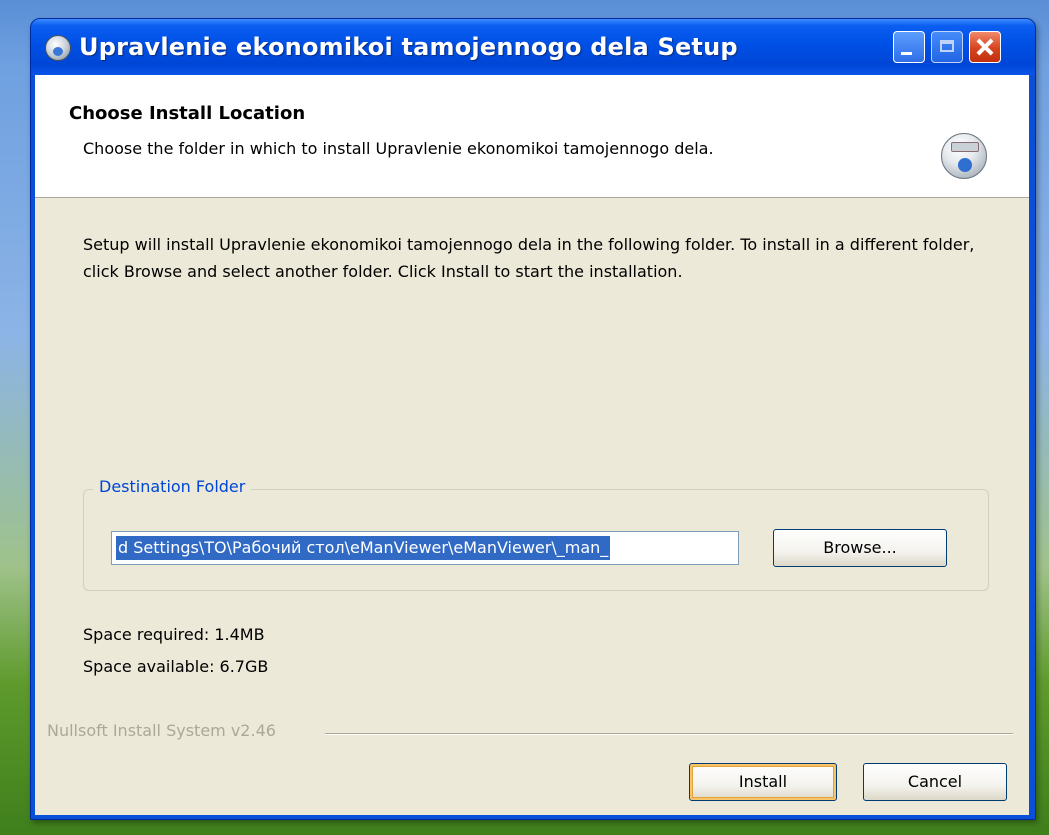 The width and height of the screenshot is (1049, 835). I want to click on space-available: Space available: 6.7GB, so click(176, 666).